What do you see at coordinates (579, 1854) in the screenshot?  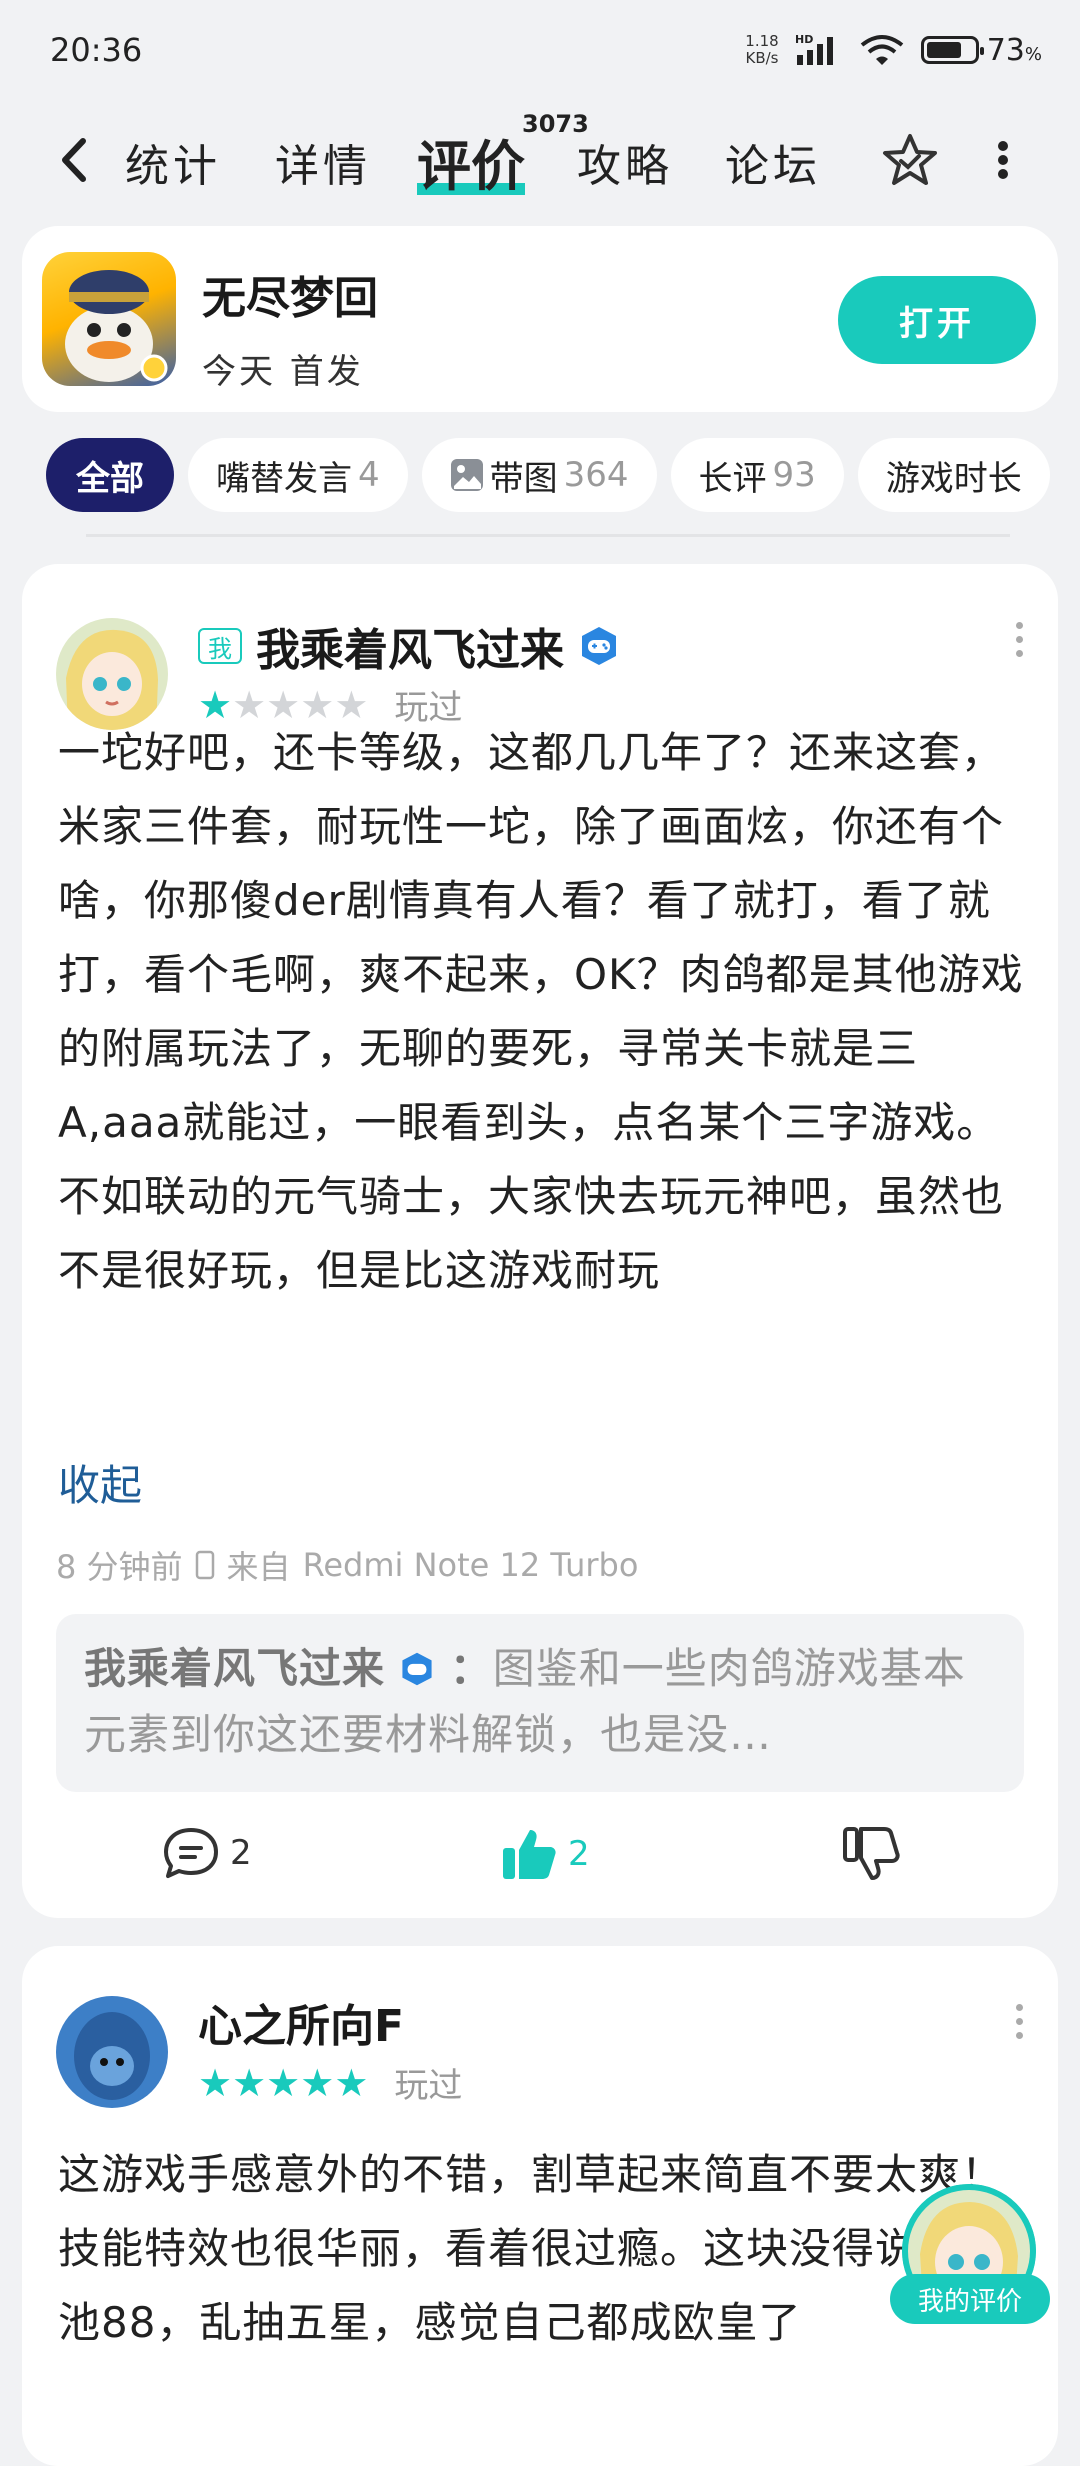 I see `like-count: 2` at bounding box center [579, 1854].